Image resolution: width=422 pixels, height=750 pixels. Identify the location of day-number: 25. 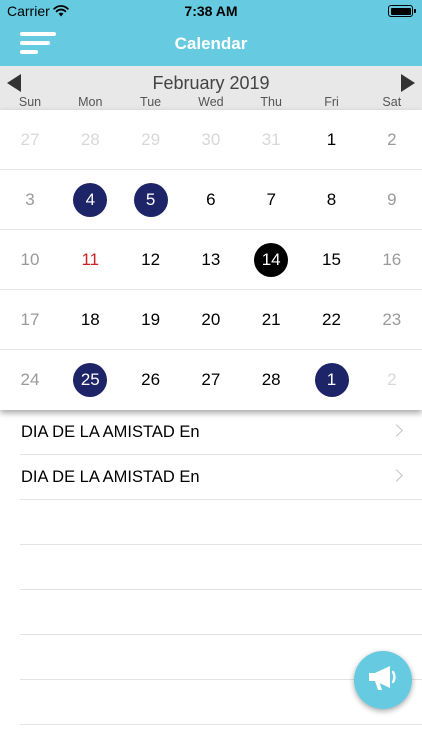
(90, 380).